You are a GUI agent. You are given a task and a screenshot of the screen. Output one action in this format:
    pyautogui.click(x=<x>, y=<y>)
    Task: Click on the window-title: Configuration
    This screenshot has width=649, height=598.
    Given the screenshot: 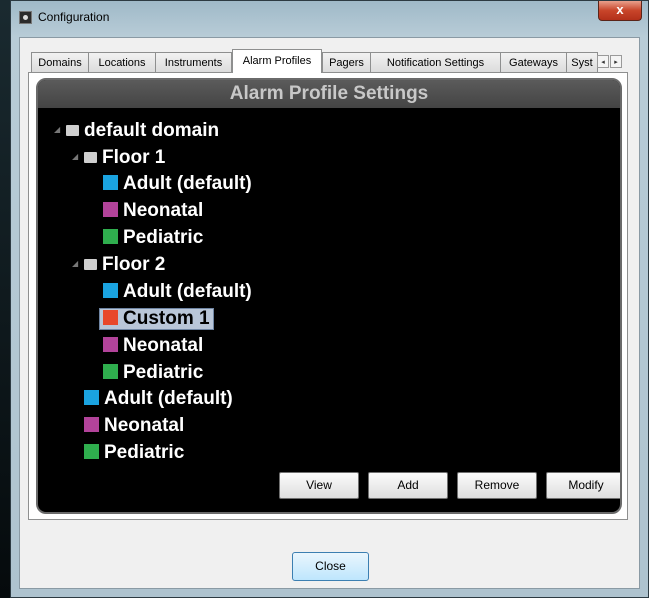 What is the action you would take?
    pyautogui.click(x=74, y=17)
    